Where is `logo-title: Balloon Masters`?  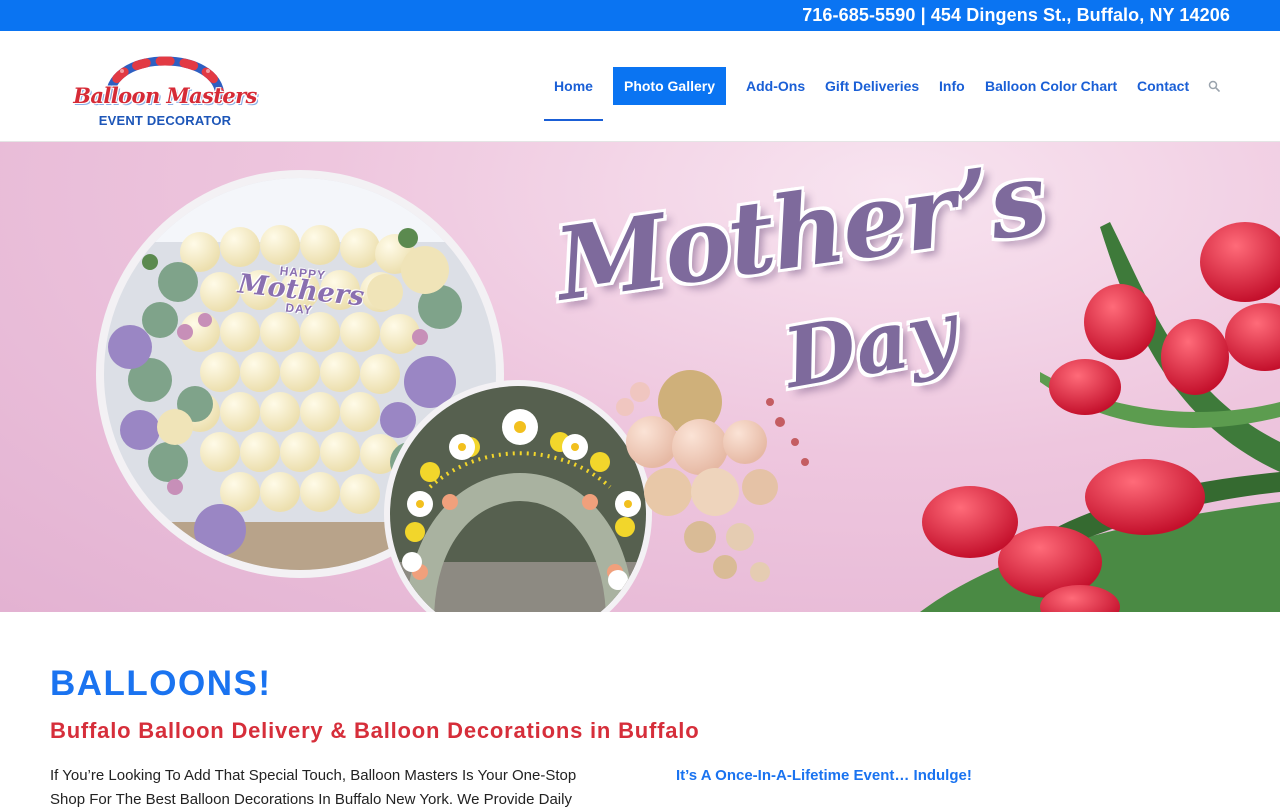 logo-title: Balloon Masters is located at coordinates (165, 95).